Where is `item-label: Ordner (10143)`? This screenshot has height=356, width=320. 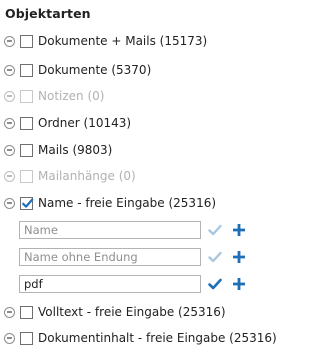
item-label: Ordner (10143) is located at coordinates (85, 123).